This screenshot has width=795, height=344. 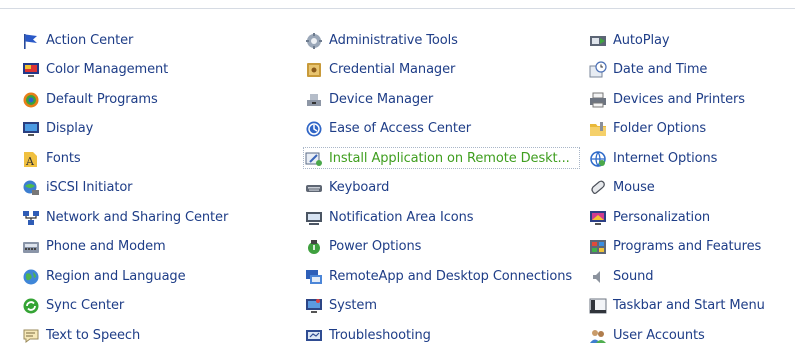 What do you see at coordinates (31, 247) in the screenshot?
I see `phone-modem-icon` at bounding box center [31, 247].